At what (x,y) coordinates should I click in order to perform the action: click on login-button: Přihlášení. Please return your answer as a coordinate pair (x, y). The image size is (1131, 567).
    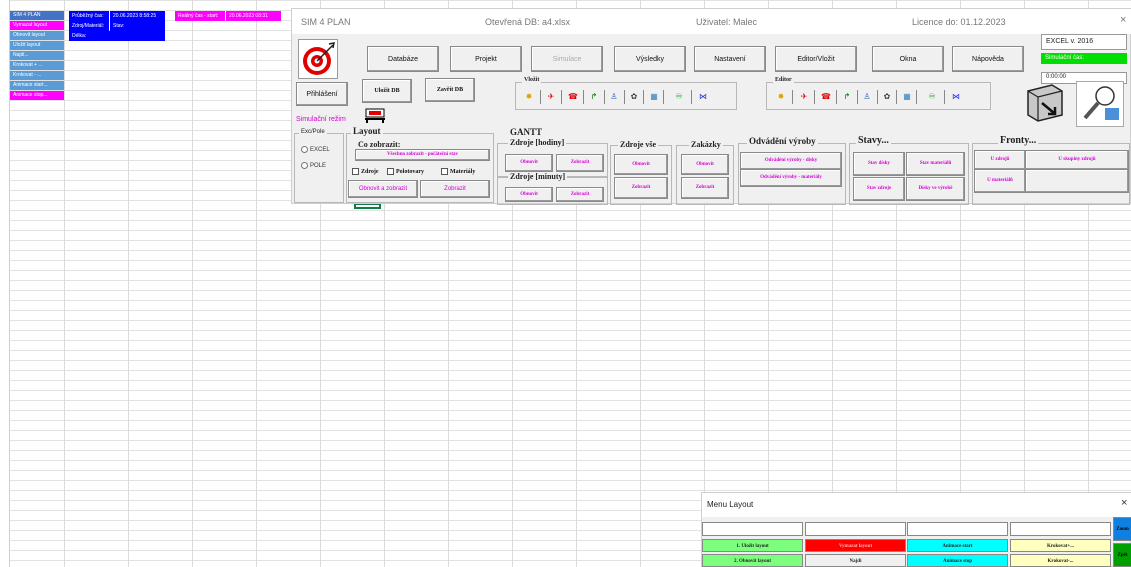
    Looking at the image, I should click on (322, 94).